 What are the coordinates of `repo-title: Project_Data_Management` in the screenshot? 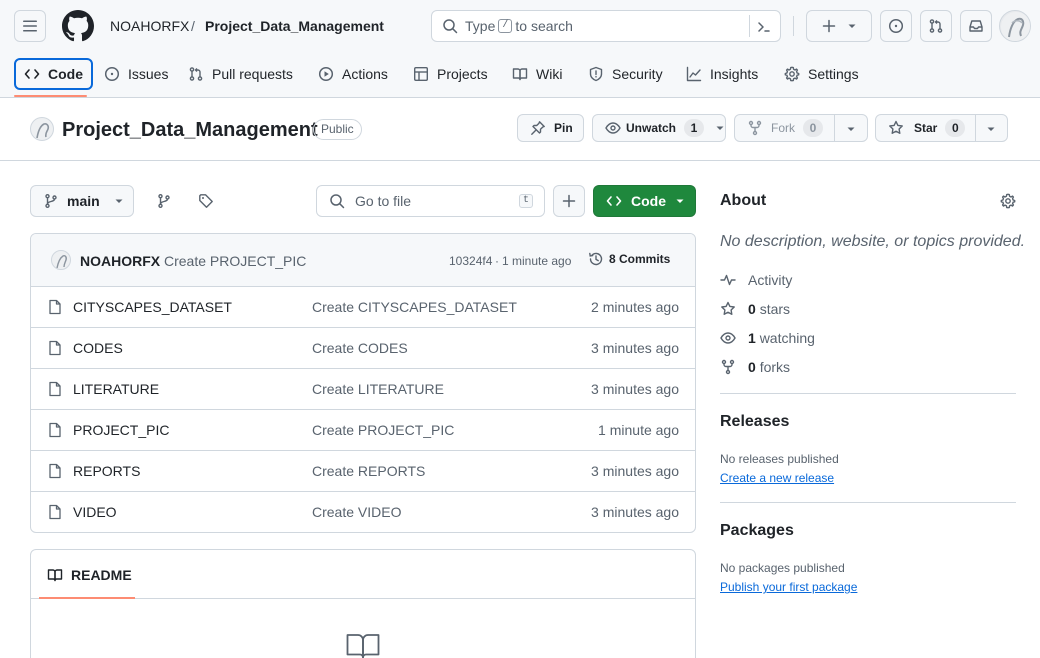 It's located at (190, 130).